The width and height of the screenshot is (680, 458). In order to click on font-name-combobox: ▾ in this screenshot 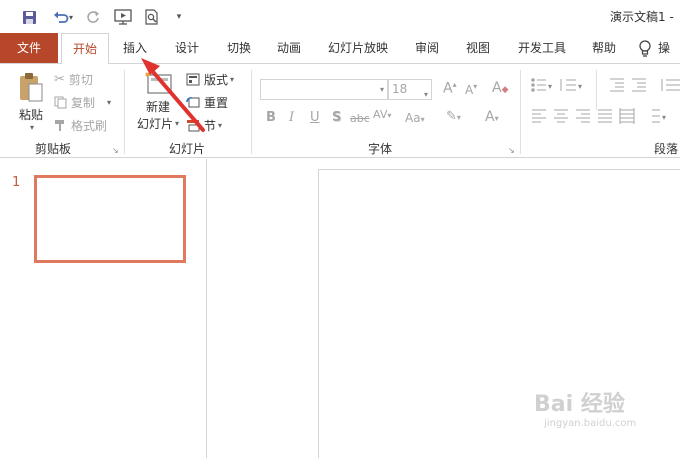, I will do `click(324, 89)`.